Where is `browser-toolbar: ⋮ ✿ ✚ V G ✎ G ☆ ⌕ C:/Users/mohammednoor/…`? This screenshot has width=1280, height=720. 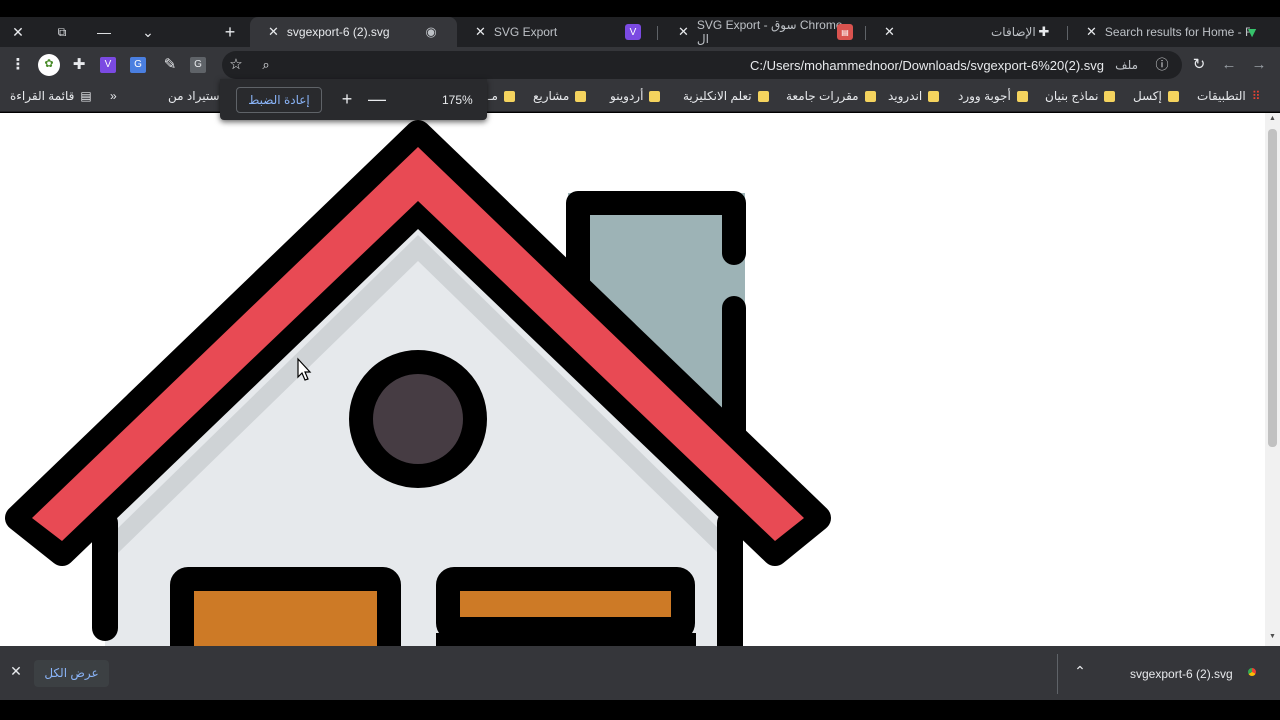
browser-toolbar: ⋮ ✿ ✚ V G ✎ G ☆ ⌕ C:/Users/mohammednoor/… is located at coordinates (640, 65).